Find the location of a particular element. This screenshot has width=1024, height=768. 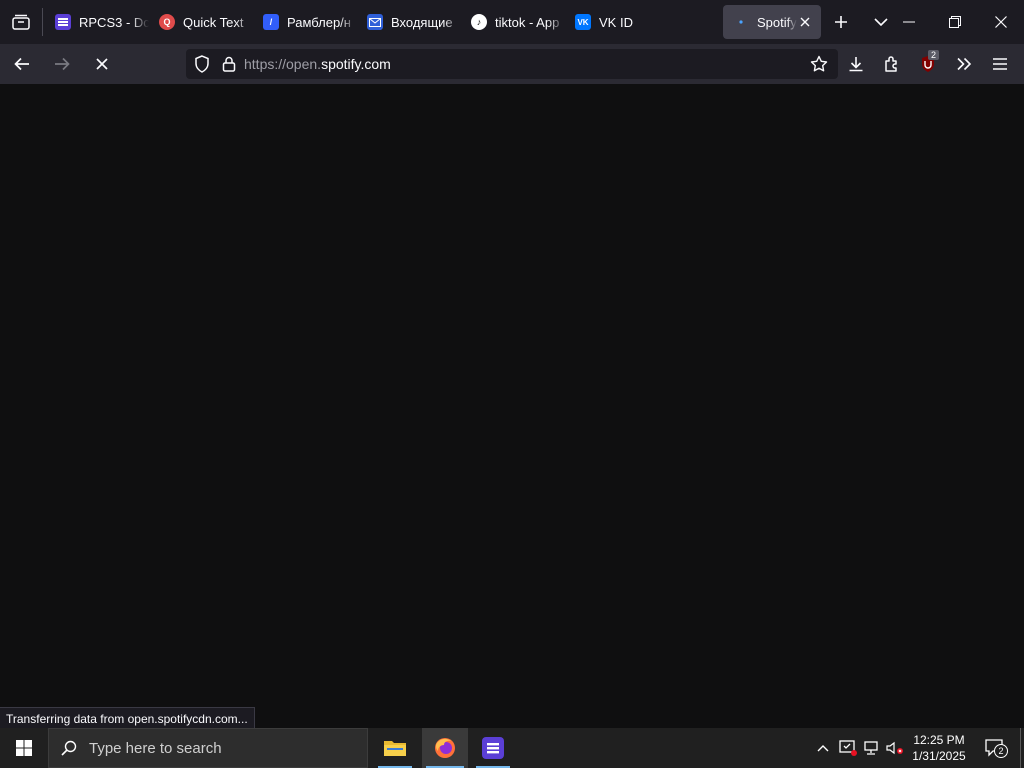

extensions-button is located at coordinates (892, 64).